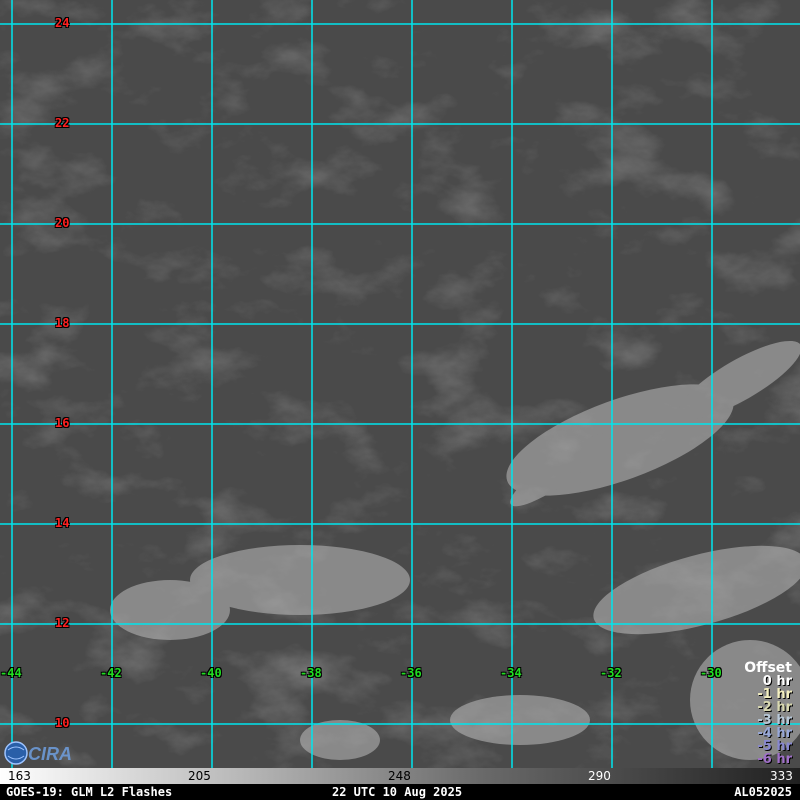  Describe the element at coordinates (89, 792) in the screenshot. I see `footer-satellite-product: GOES-19: GLM L2 Flashes` at that location.